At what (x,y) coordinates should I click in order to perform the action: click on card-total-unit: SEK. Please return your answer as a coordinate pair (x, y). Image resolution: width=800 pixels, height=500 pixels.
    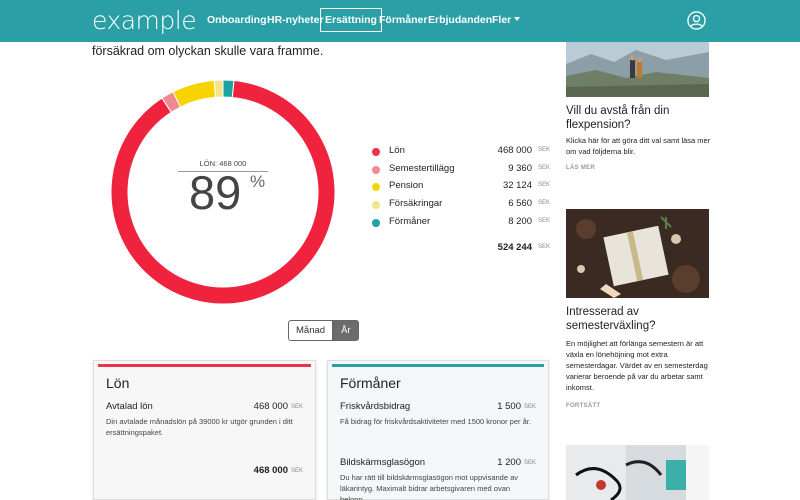
    Looking at the image, I should click on (296, 471).